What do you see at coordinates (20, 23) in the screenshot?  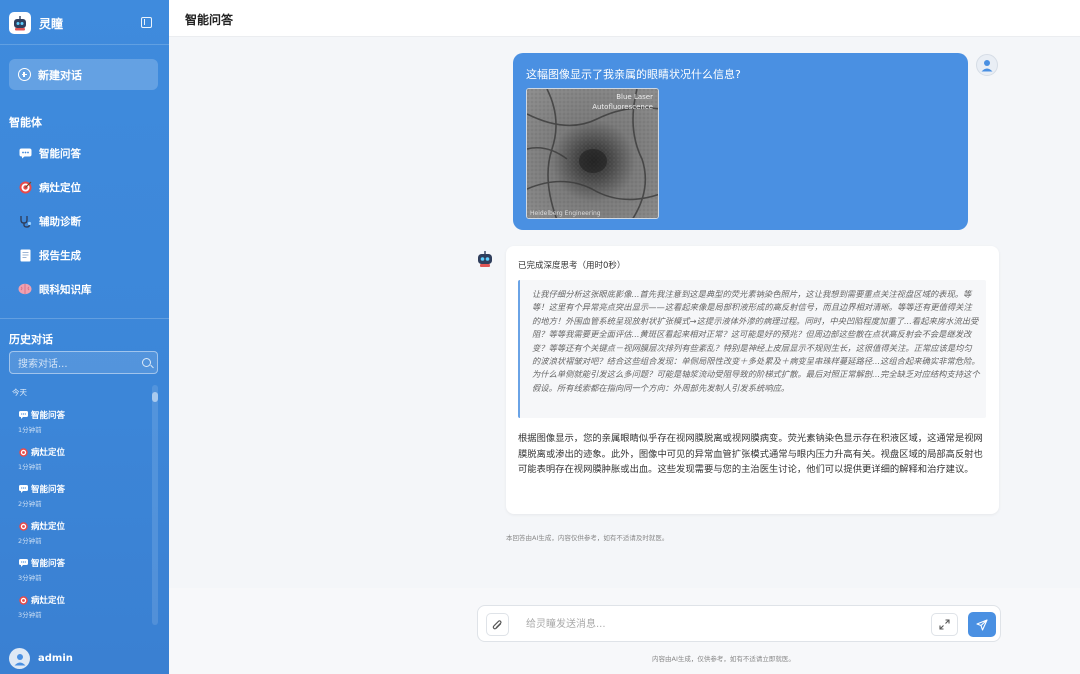 I see `robot-logo-icon` at bounding box center [20, 23].